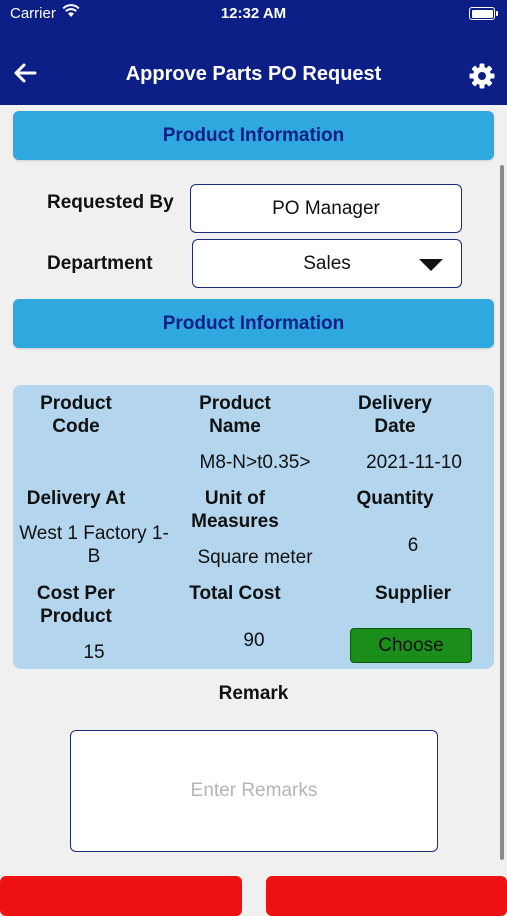 The width and height of the screenshot is (507, 916). What do you see at coordinates (412, 593) in the screenshot?
I see `supplier-label: Supplier` at bounding box center [412, 593].